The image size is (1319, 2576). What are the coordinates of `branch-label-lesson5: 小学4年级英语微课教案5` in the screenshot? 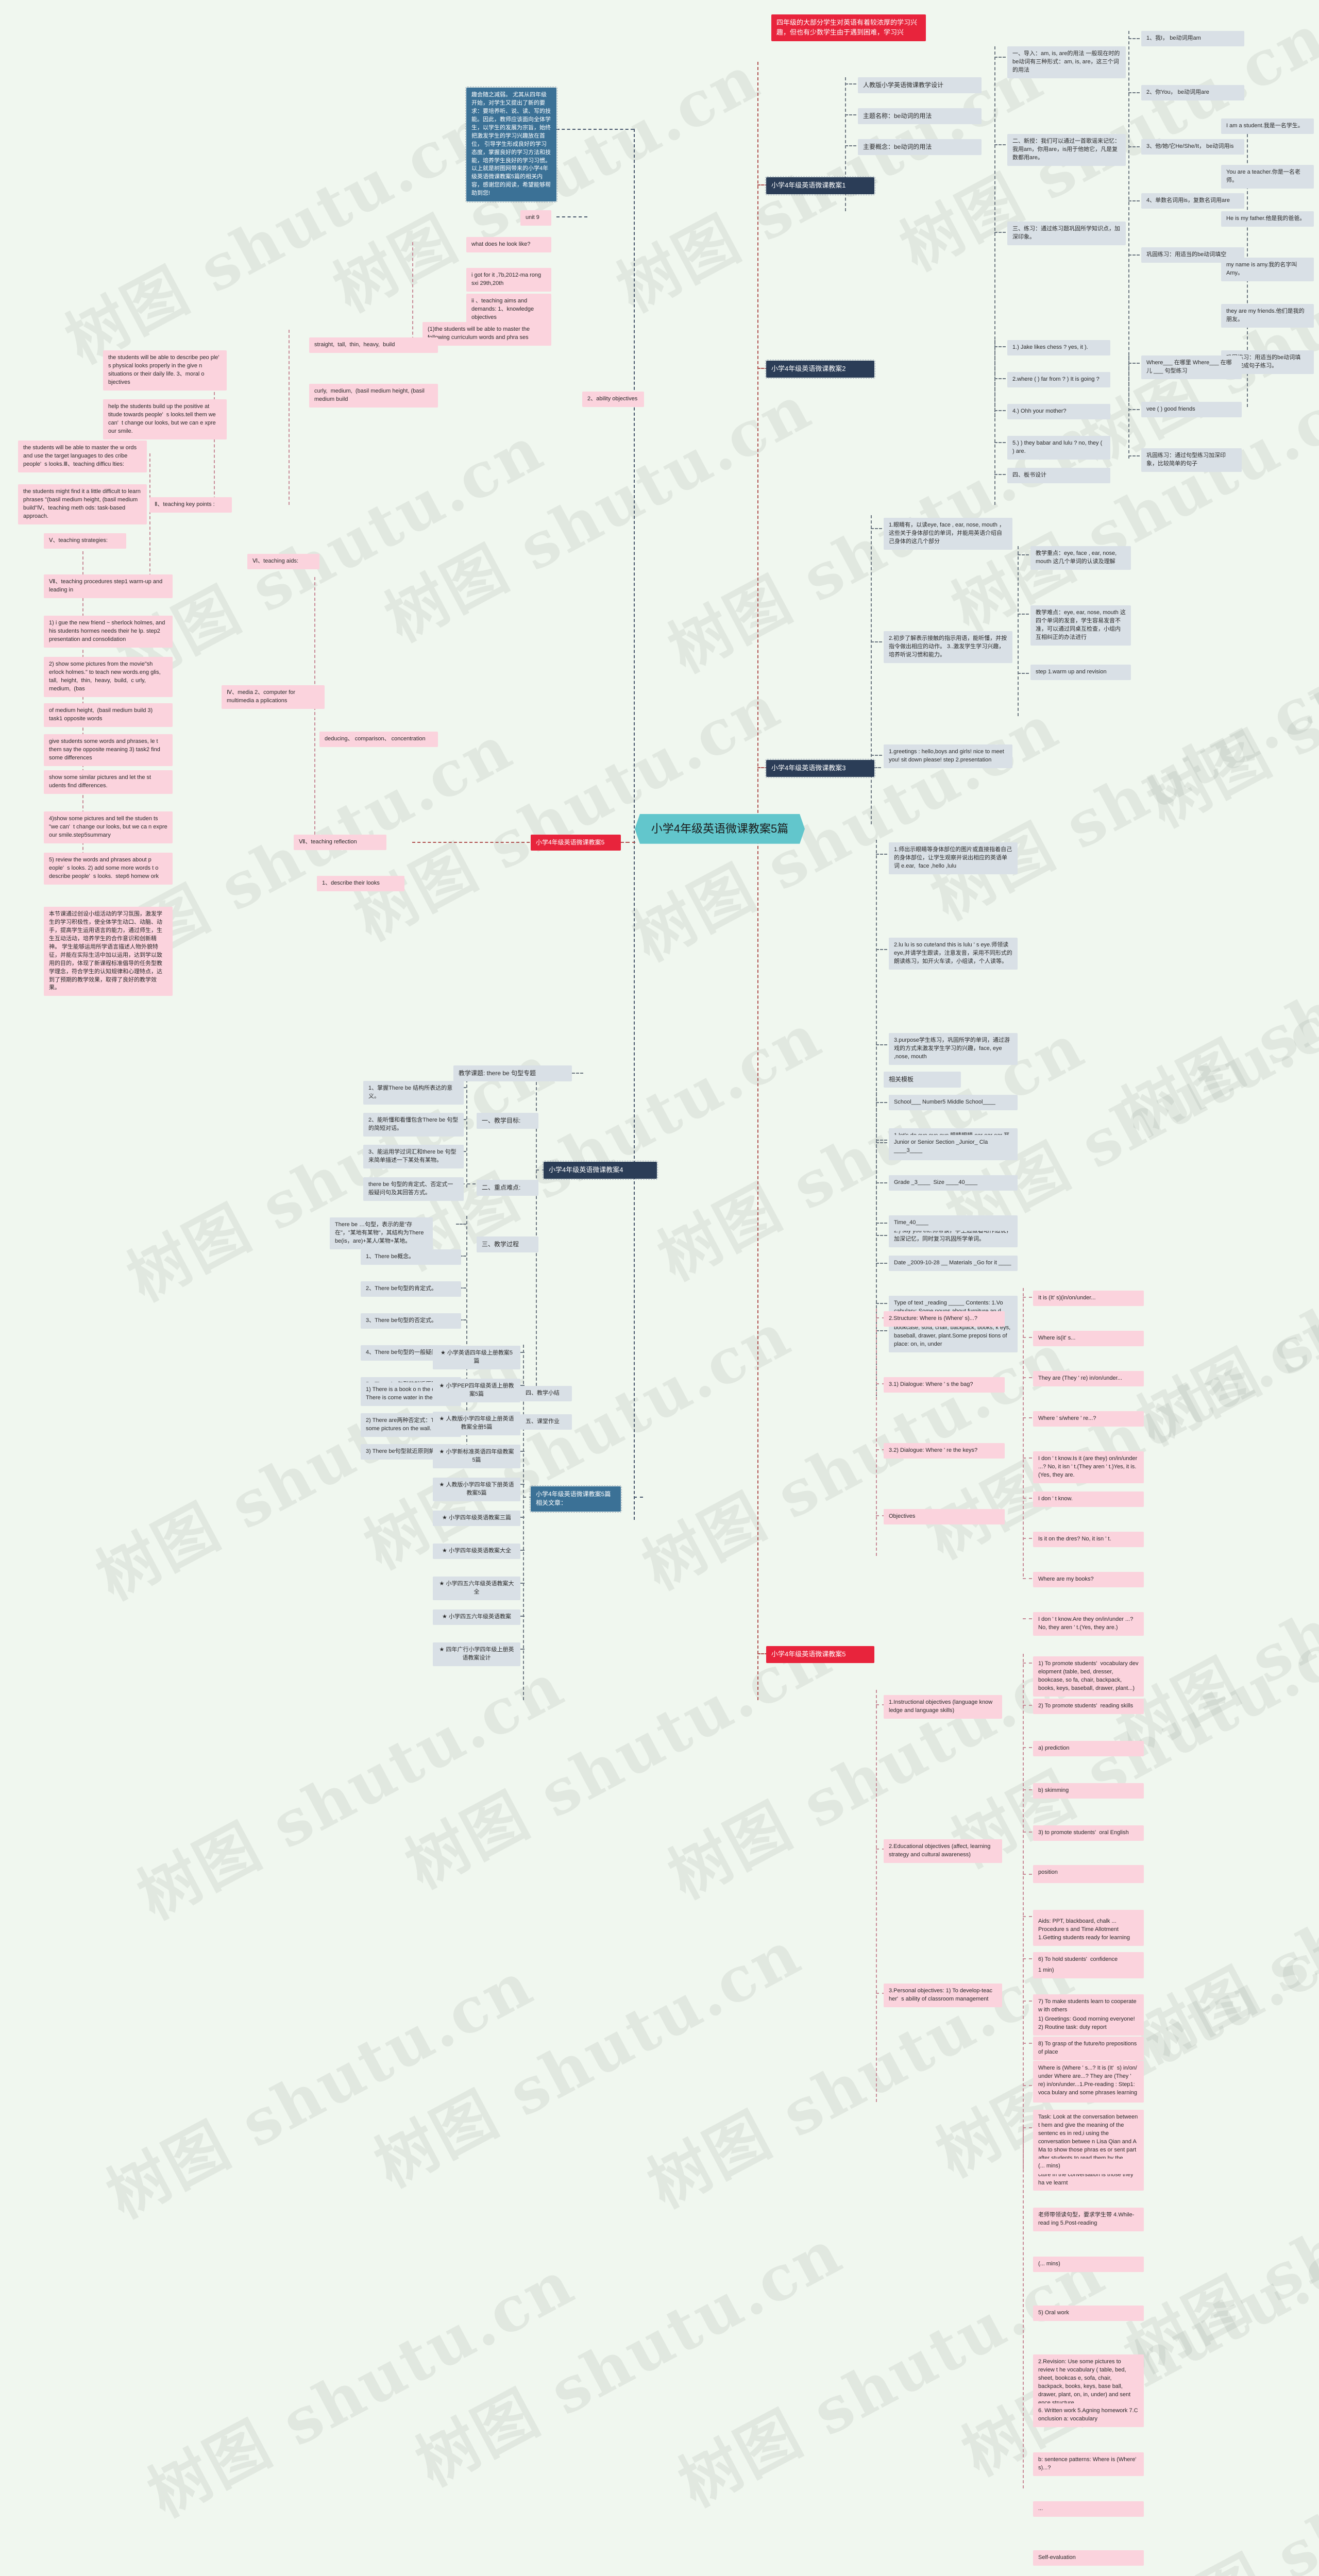 It's located at (820, 1654).